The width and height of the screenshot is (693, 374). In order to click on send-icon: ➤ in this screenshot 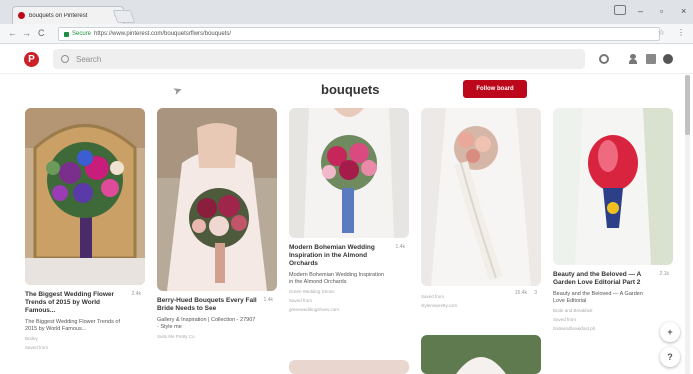, I will do `click(177, 90)`.